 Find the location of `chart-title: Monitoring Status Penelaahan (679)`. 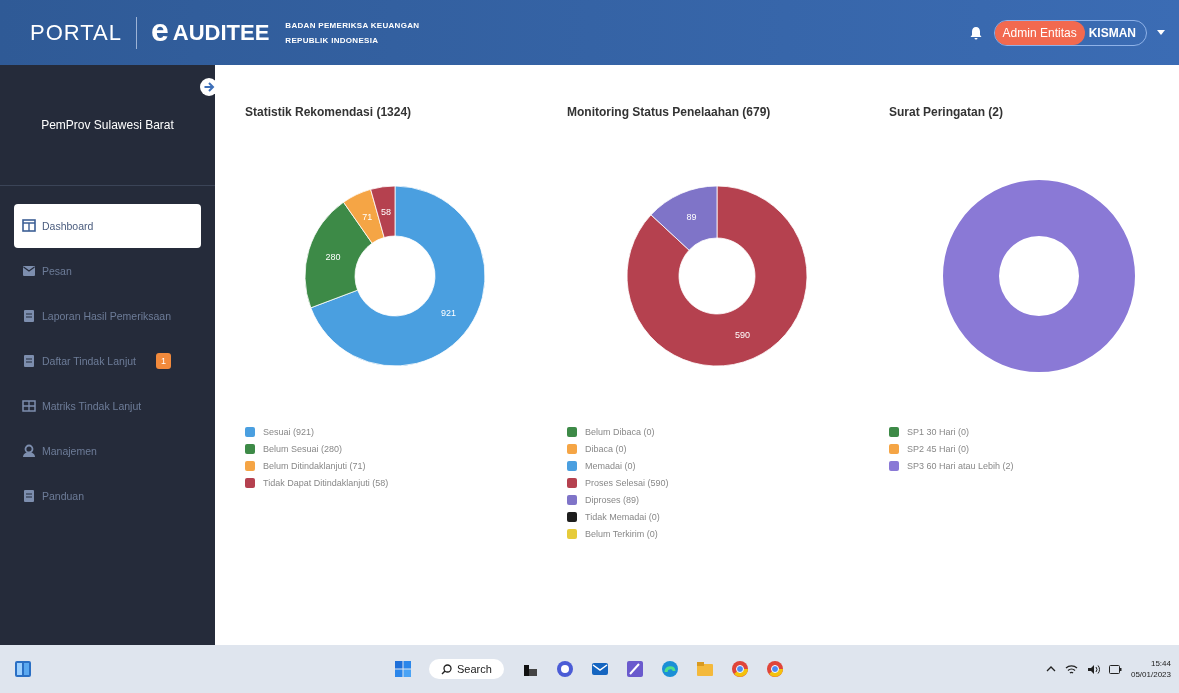

chart-title: Monitoring Status Penelaahan (679) is located at coordinates (669, 112).